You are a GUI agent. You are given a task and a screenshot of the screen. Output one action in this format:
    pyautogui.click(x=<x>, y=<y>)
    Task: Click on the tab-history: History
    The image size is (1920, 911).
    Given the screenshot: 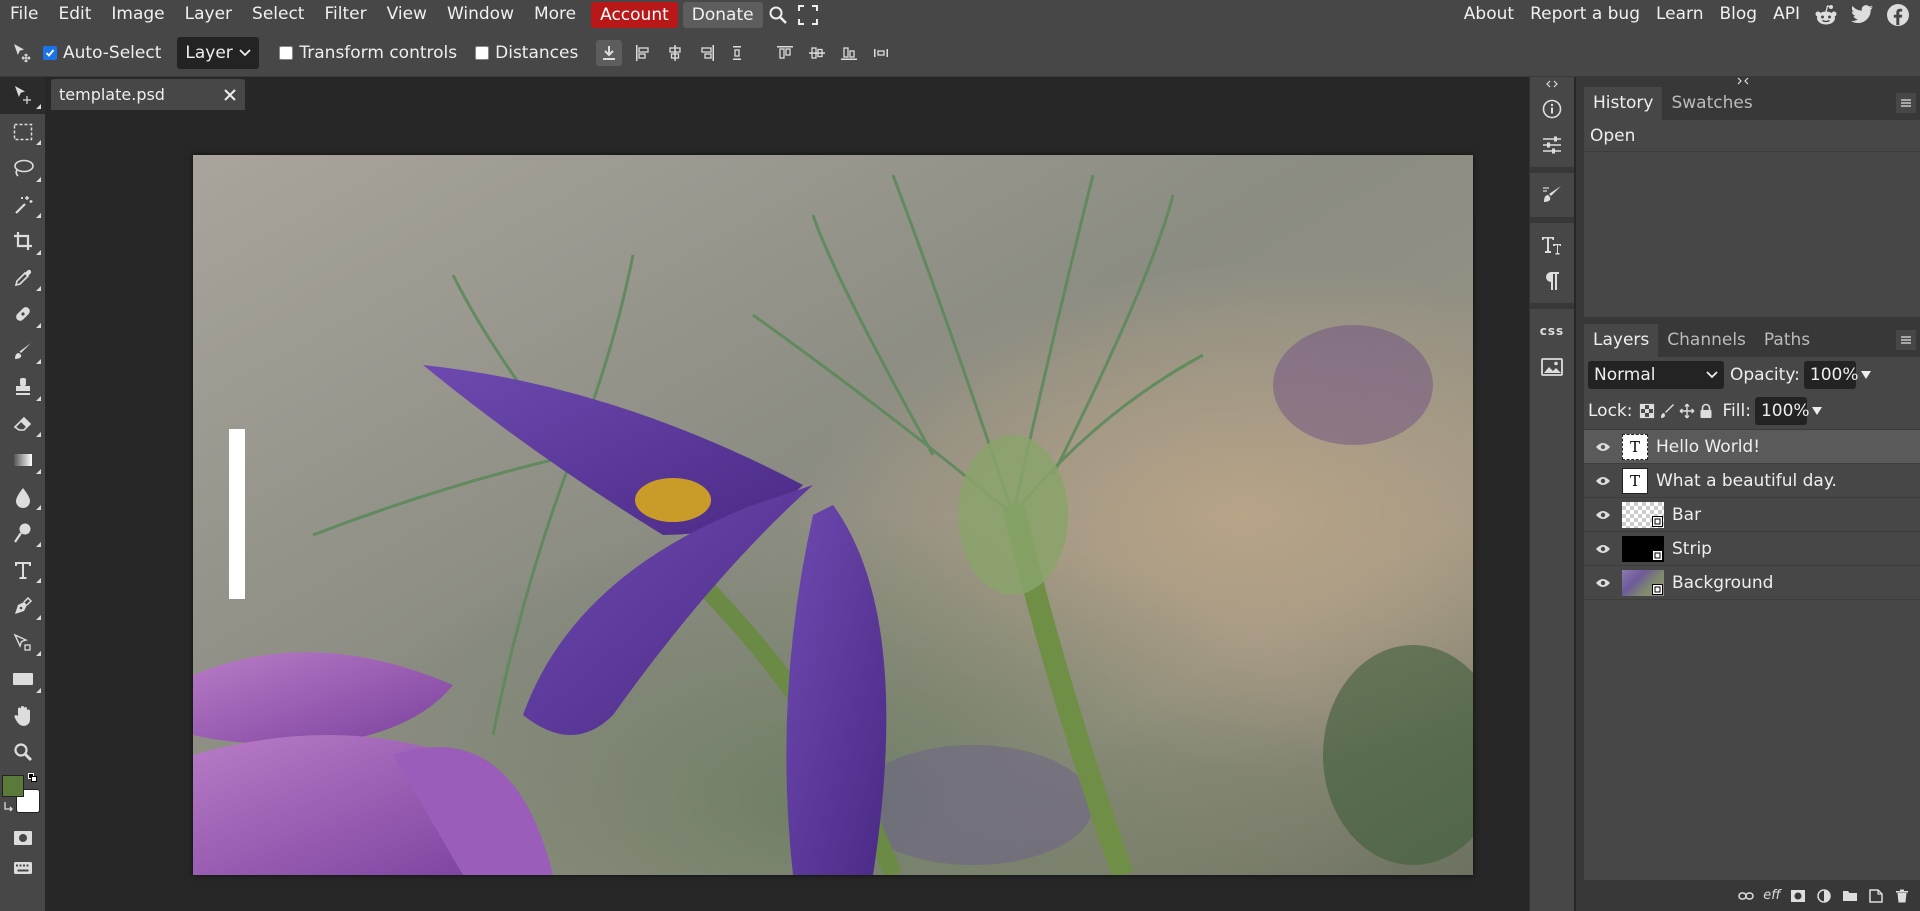 What is the action you would take?
    pyautogui.click(x=1623, y=103)
    